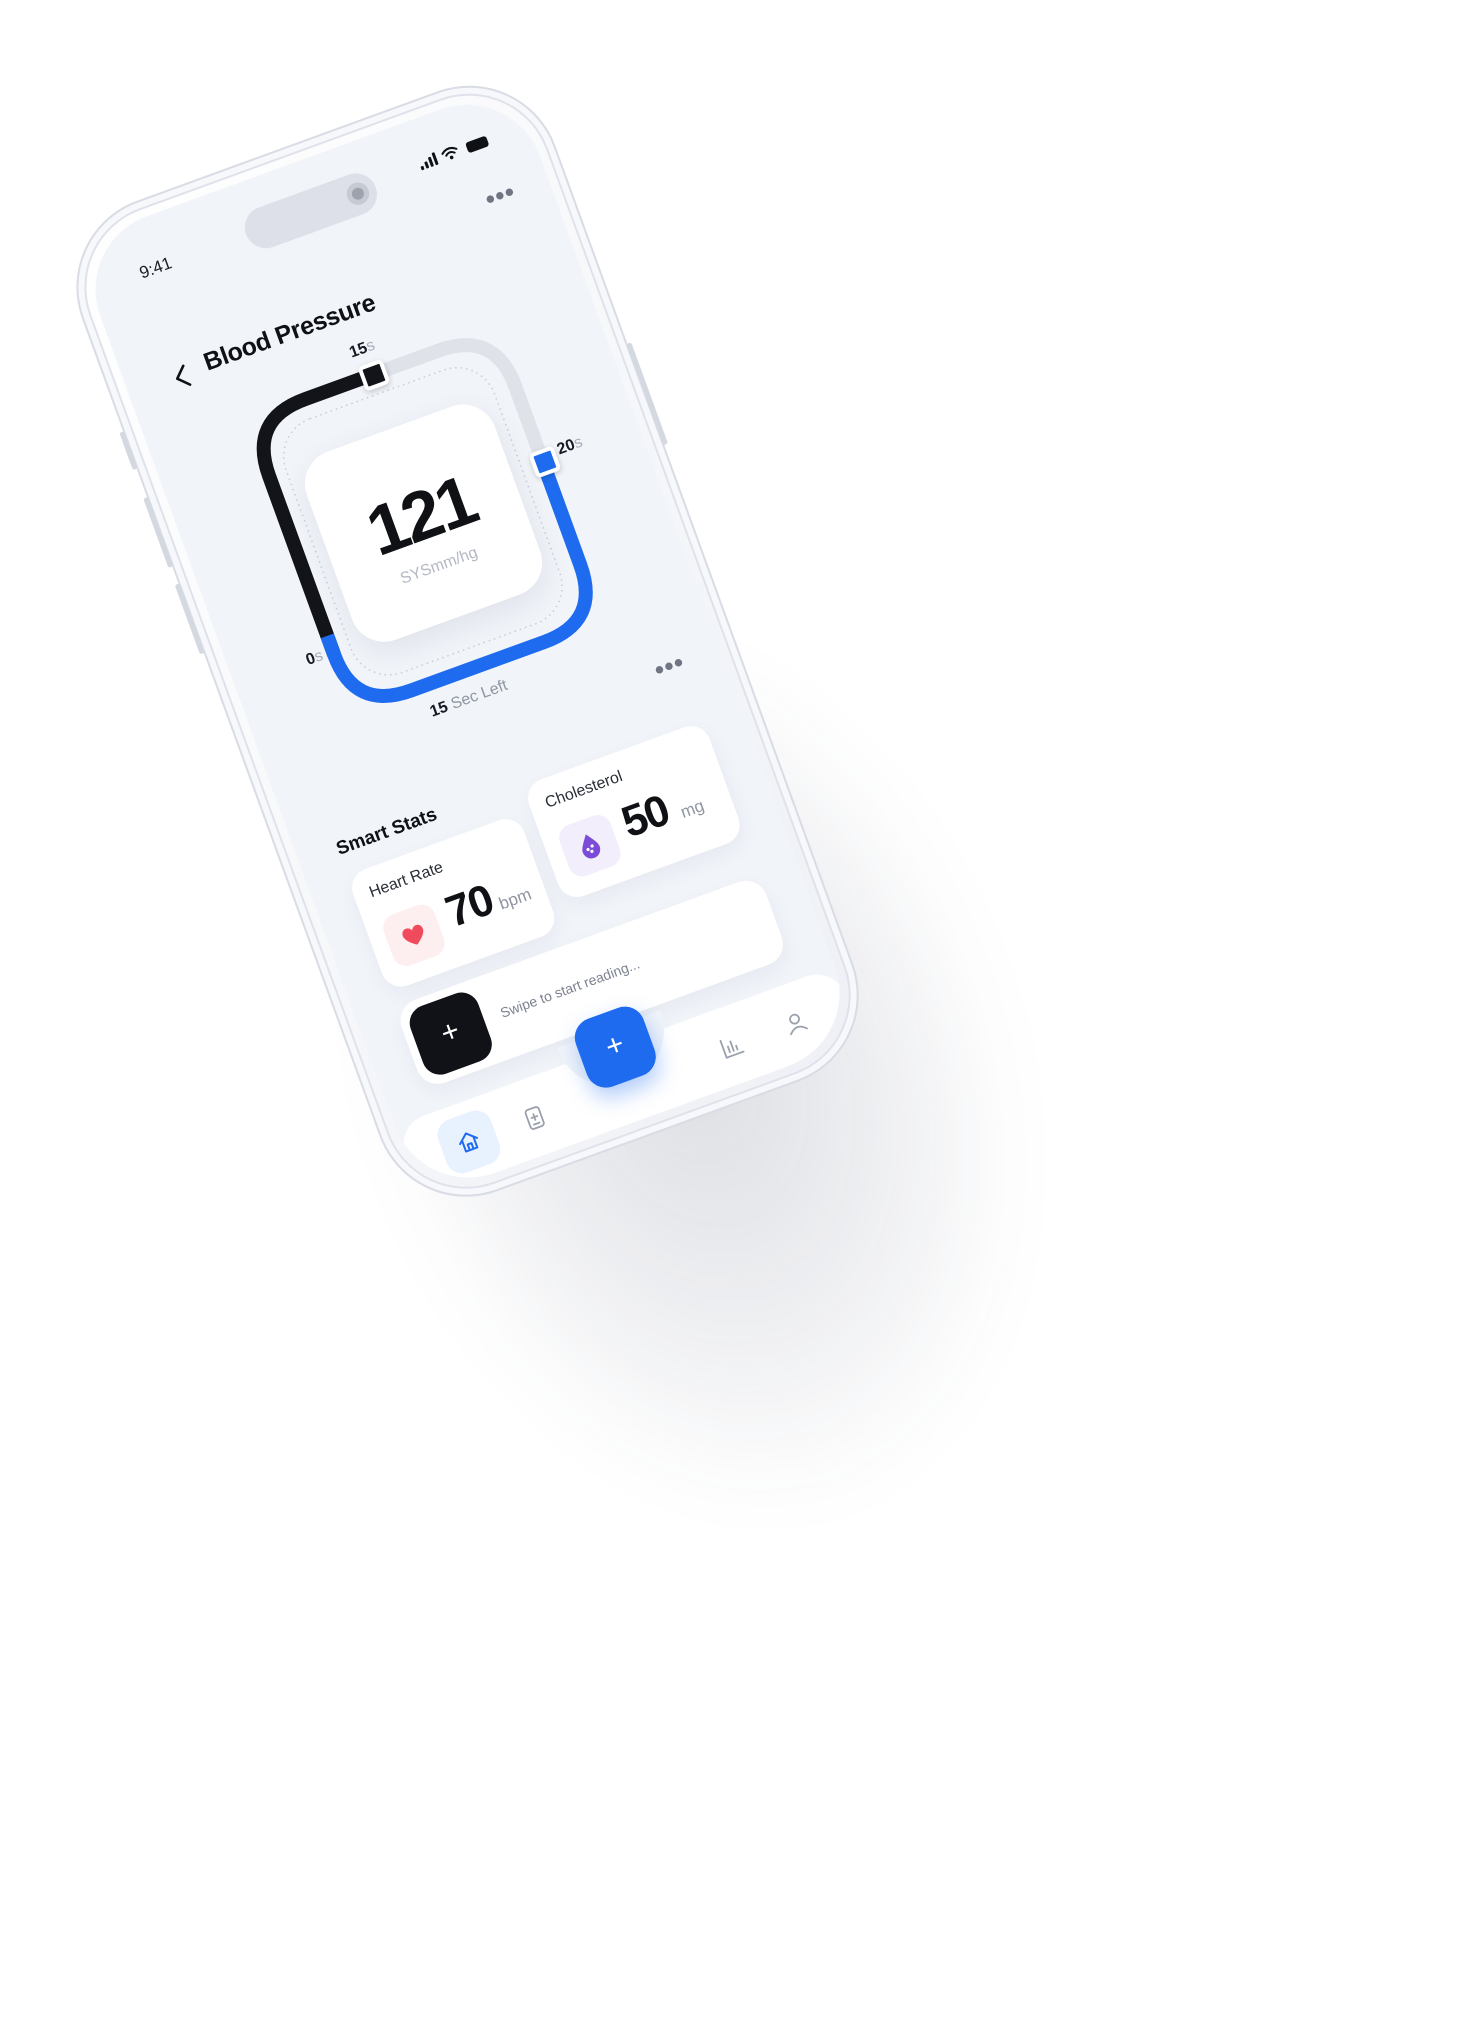 The width and height of the screenshot is (1458, 2025). I want to click on chart-icon, so click(732, 1049).